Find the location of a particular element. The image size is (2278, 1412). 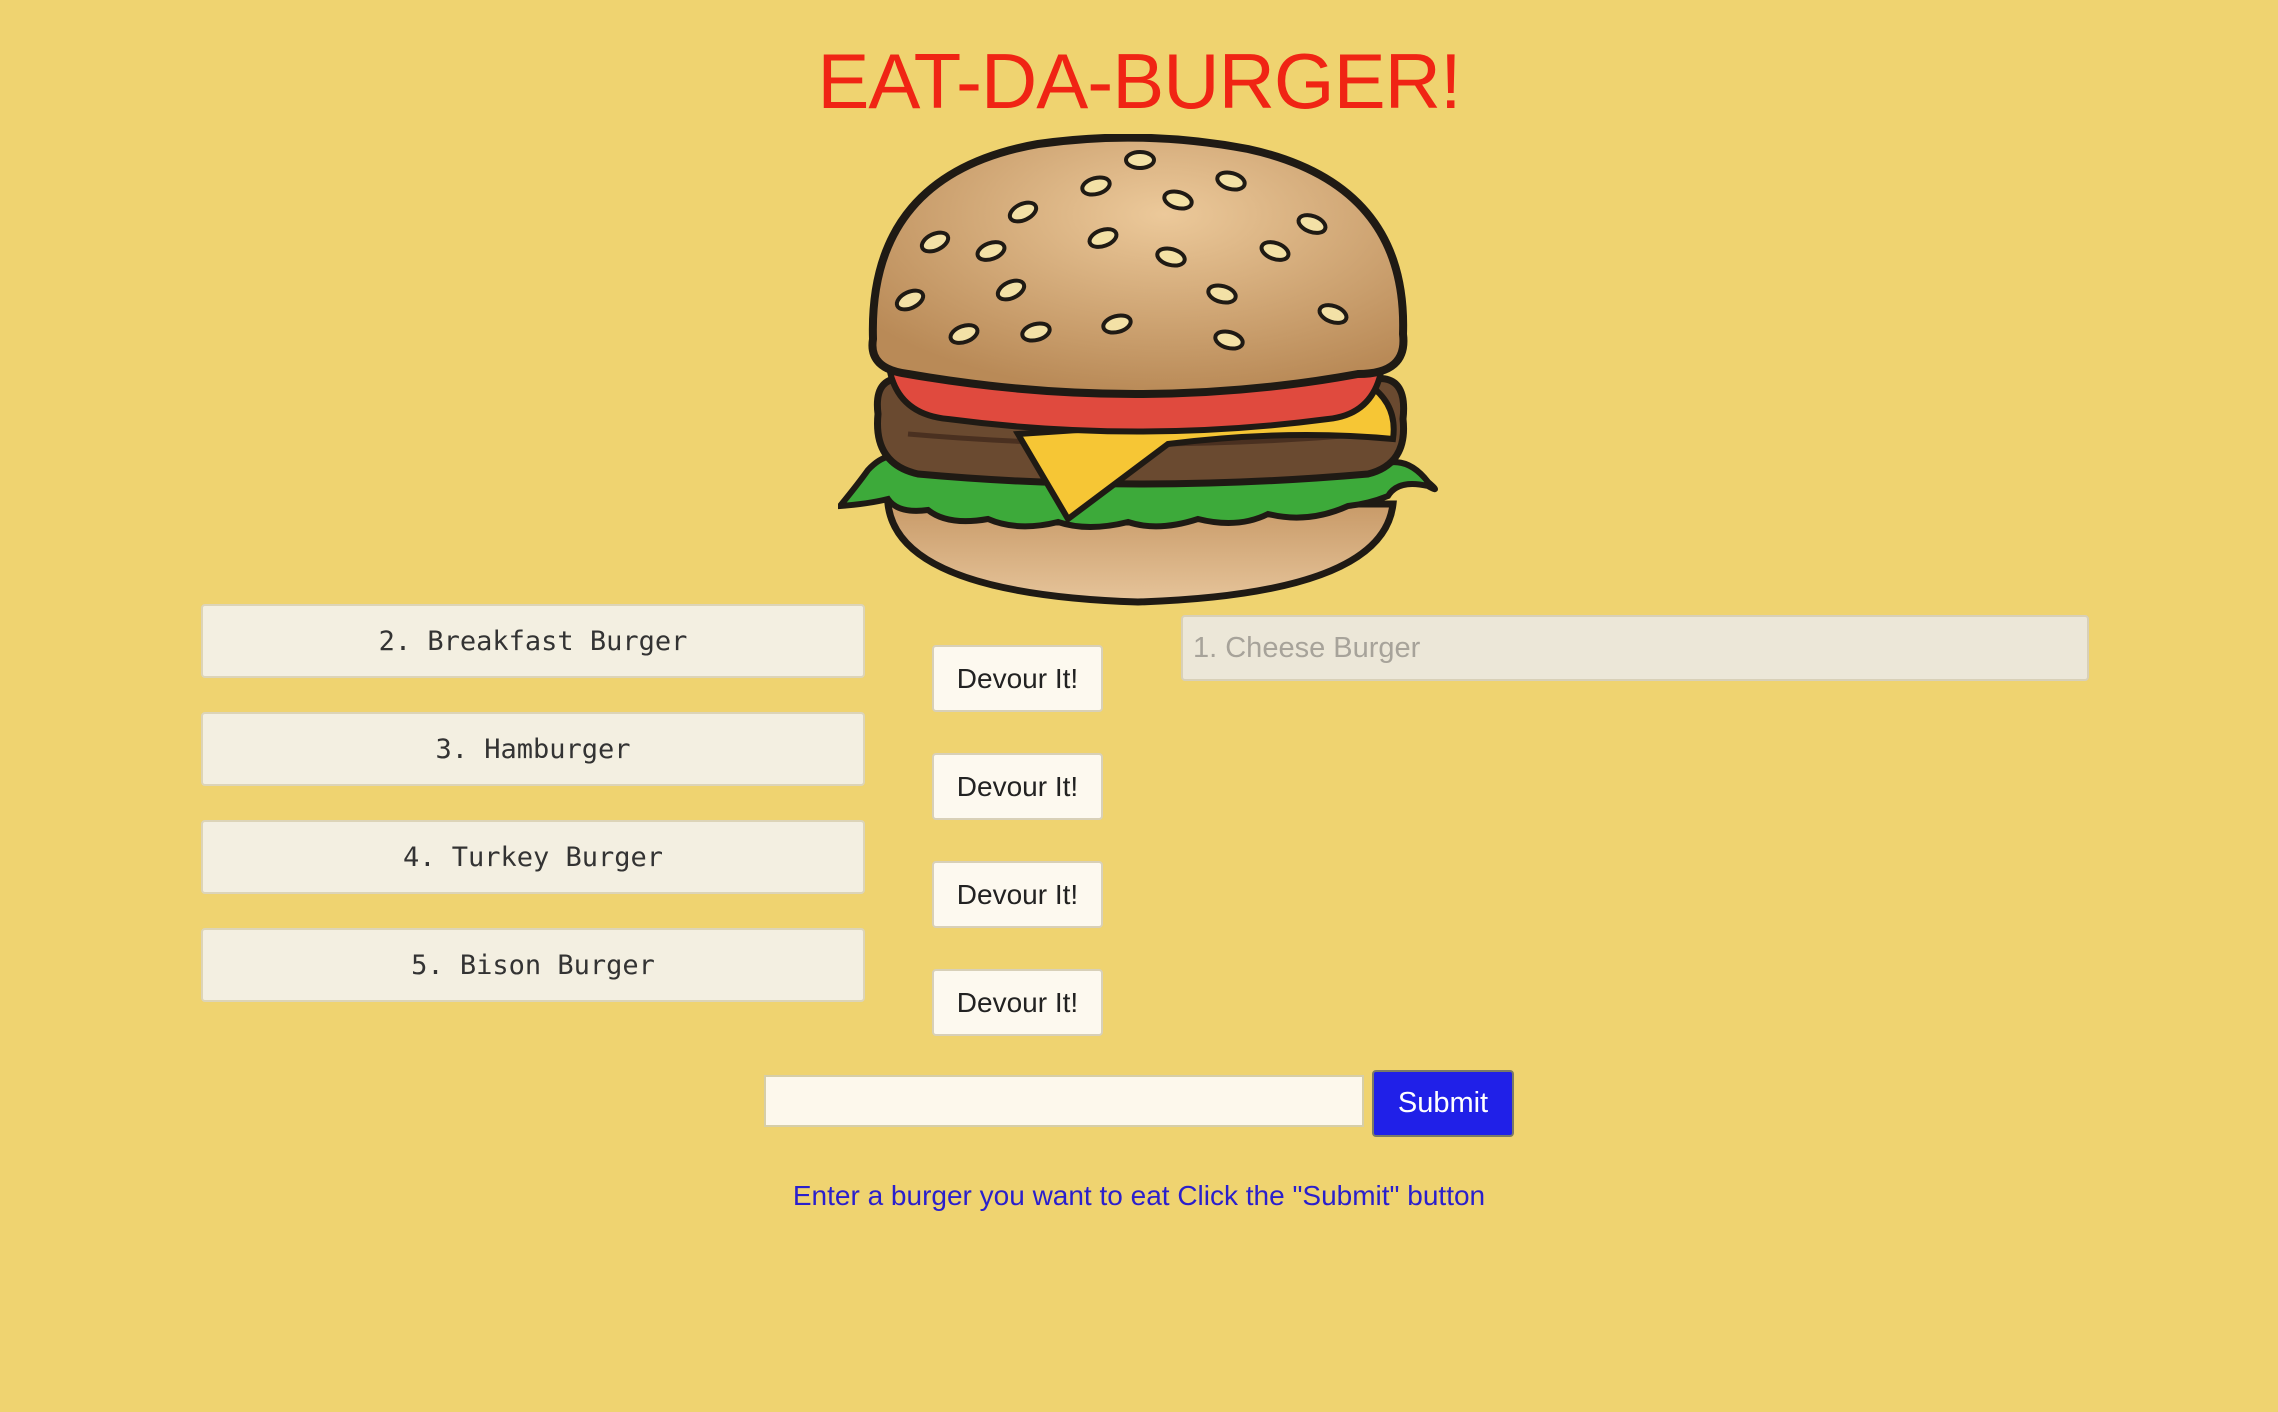

burger-item: 5. Bison Burger is located at coordinates (533, 965).